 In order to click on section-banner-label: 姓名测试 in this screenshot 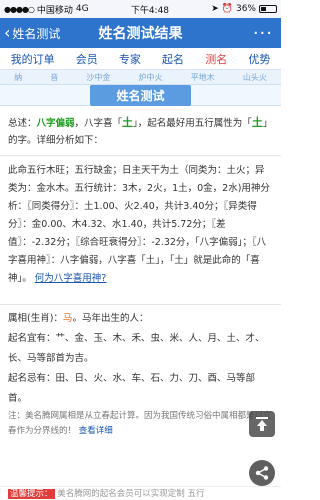, I will do `click(140, 95)`.